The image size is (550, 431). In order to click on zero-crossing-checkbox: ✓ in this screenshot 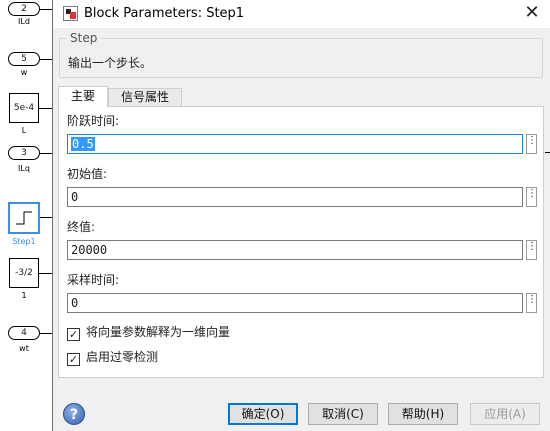, I will do `click(73, 359)`.